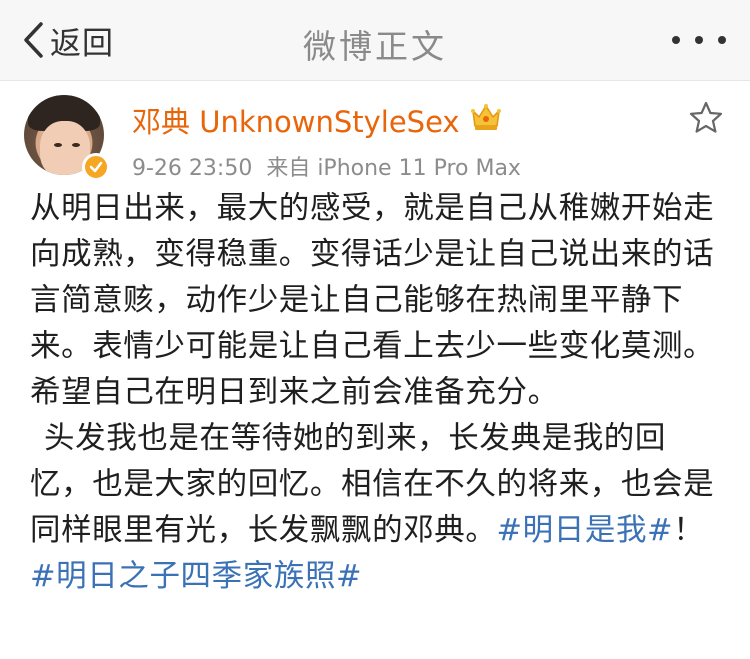 The width and height of the screenshot is (750, 659). I want to click on more-options-button, so click(699, 40).